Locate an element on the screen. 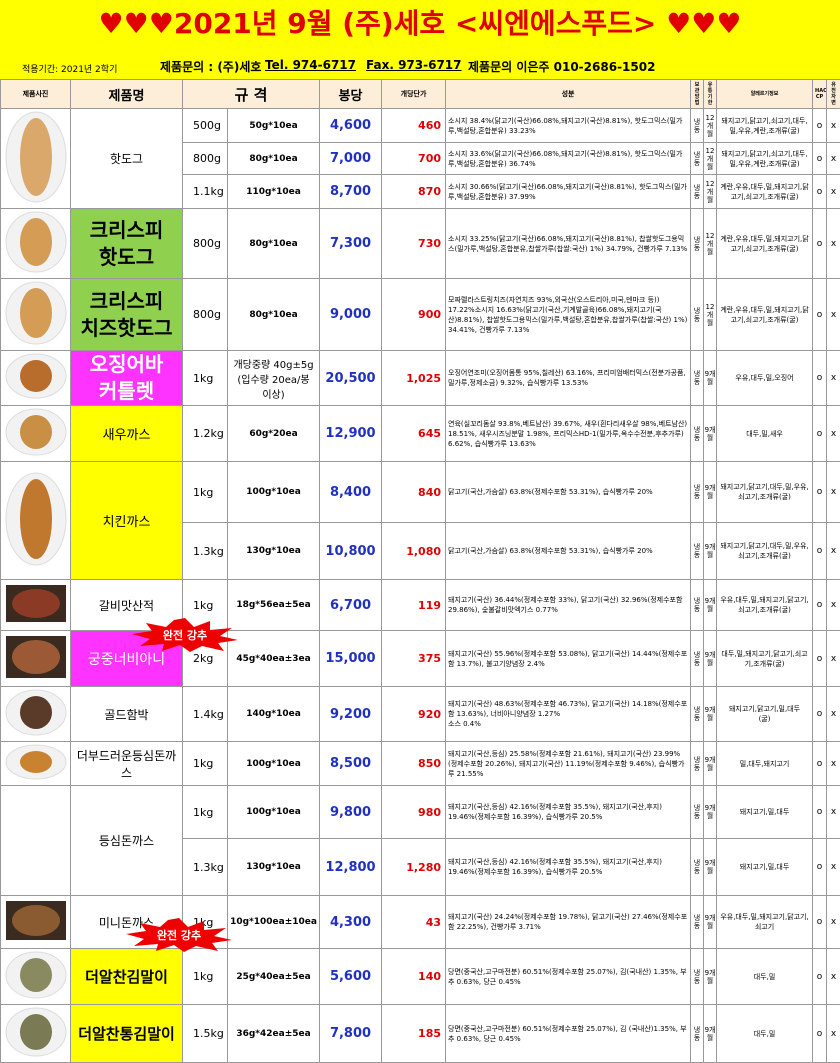 Image resolution: width=840 pixels, height=1063 pixels. allergy-cell: 우유,대두,밀,오징어 is located at coordinates (765, 378).